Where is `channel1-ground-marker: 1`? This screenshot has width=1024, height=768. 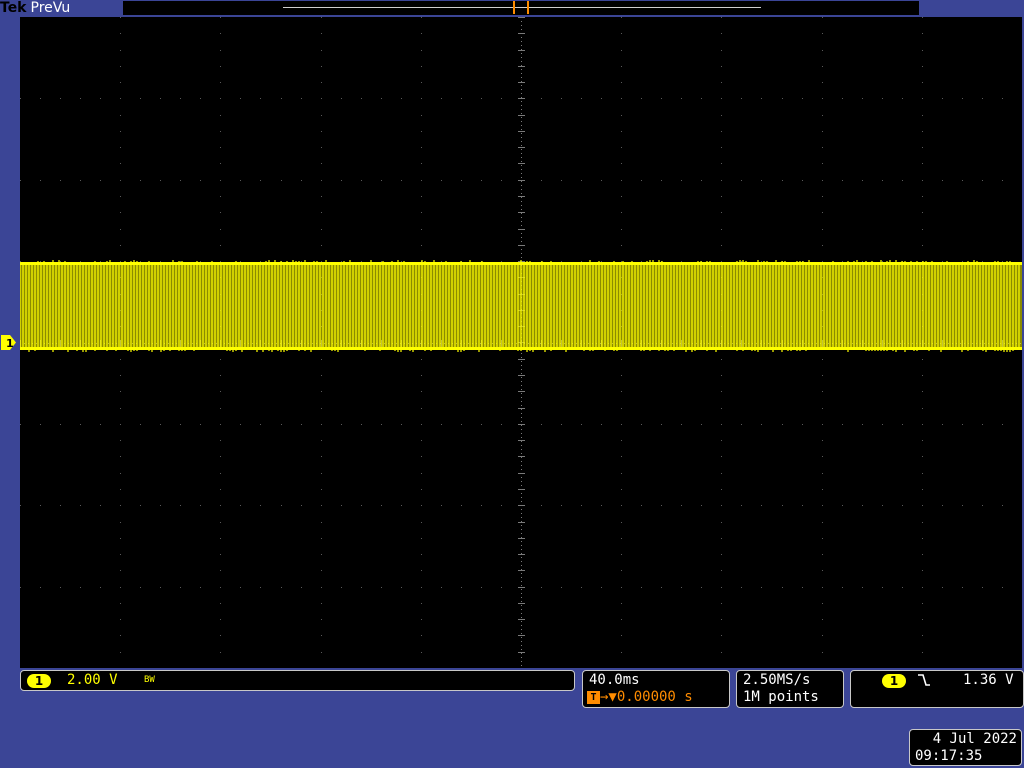 channel1-ground-marker: 1 is located at coordinates (8, 342).